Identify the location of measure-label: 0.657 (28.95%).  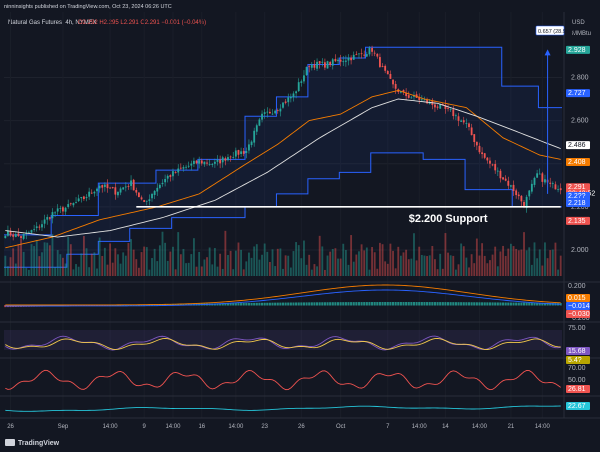
(557, 32).